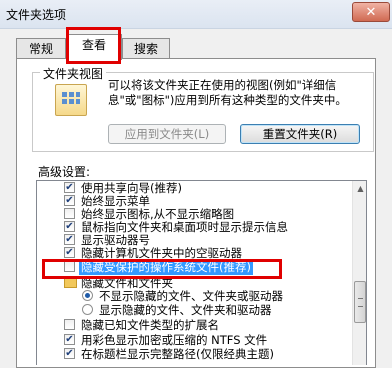 The height and width of the screenshot is (368, 392). I want to click on close-icon: ✕, so click(371, 12).